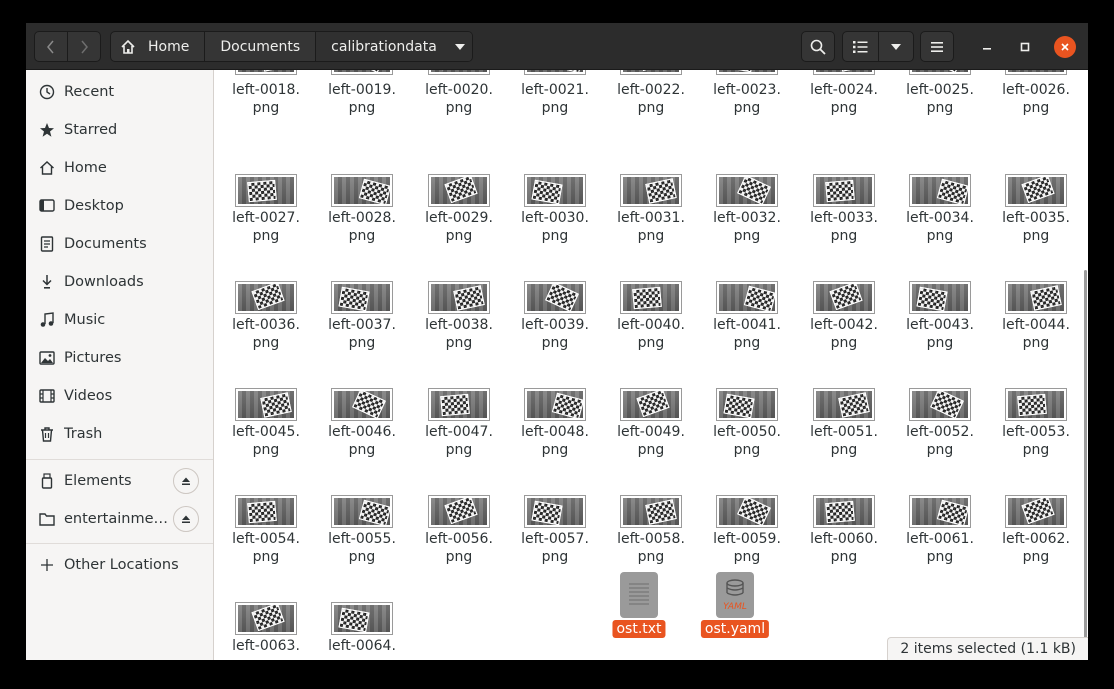  Describe the element at coordinates (362, 548) in the screenshot. I see `file-name: left-0055. png` at that location.